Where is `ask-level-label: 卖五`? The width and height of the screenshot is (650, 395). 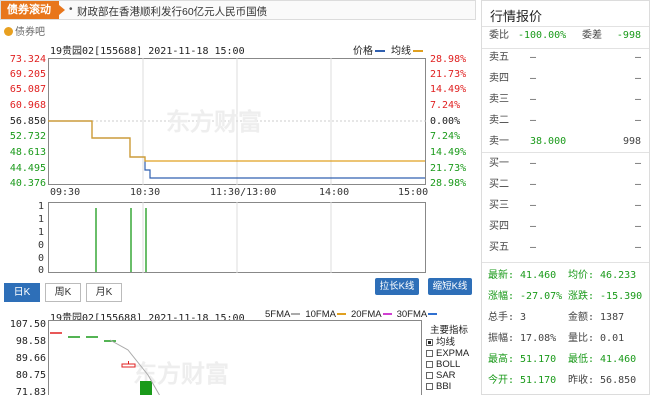 ask-level-label: 卖五 is located at coordinates (499, 57).